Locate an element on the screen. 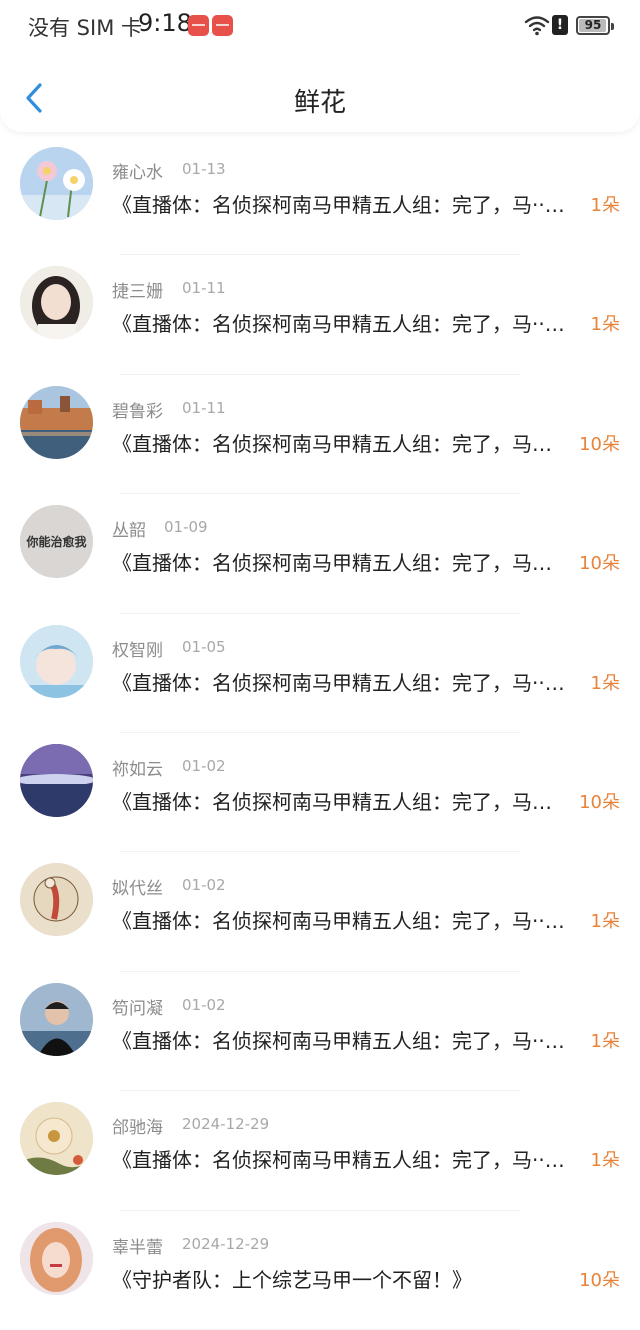 The width and height of the screenshot is (640, 1330). user-name: 辜半蕾 is located at coordinates (137, 1247).